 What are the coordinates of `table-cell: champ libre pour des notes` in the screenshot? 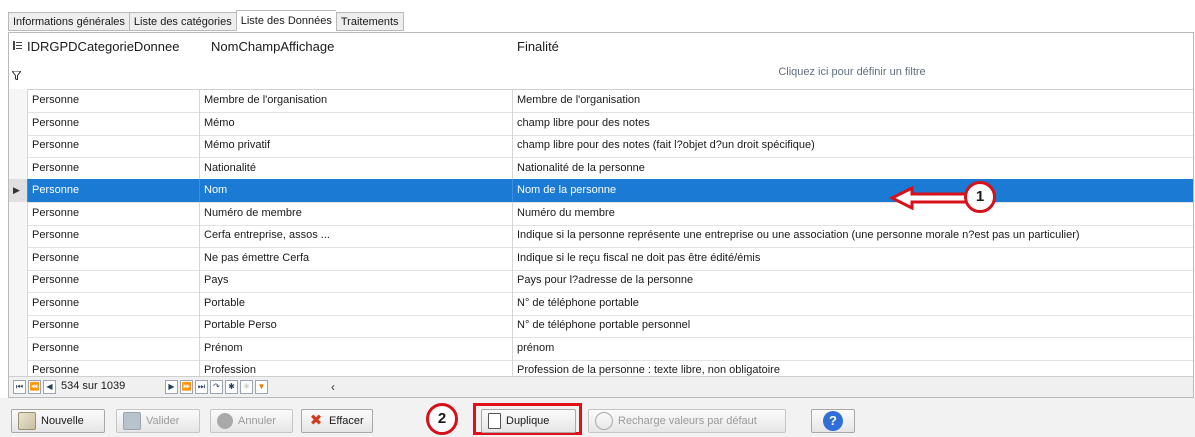 It's located at (852, 123).